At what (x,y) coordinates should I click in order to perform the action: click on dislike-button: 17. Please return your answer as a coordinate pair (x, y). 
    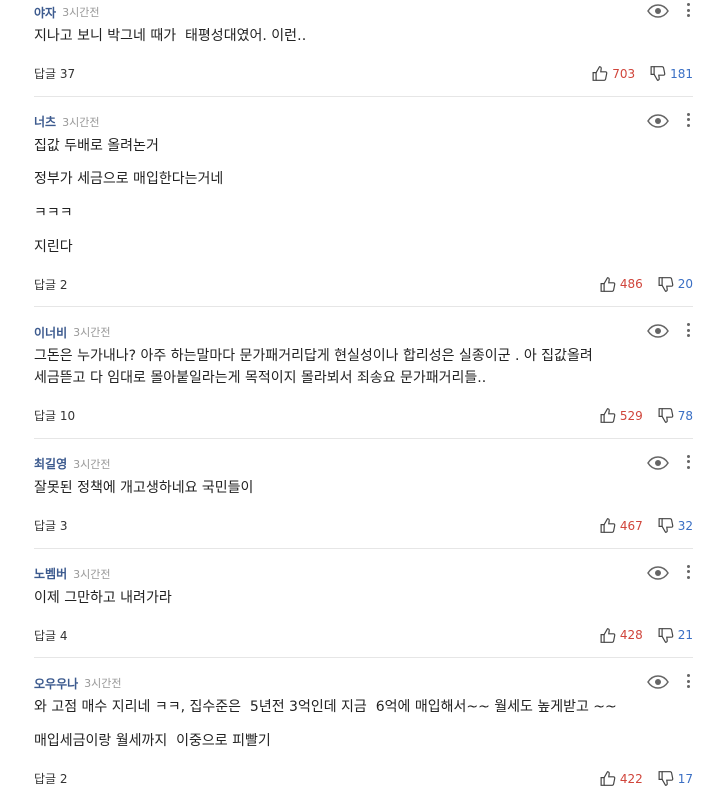
    Looking at the image, I should click on (675, 778).